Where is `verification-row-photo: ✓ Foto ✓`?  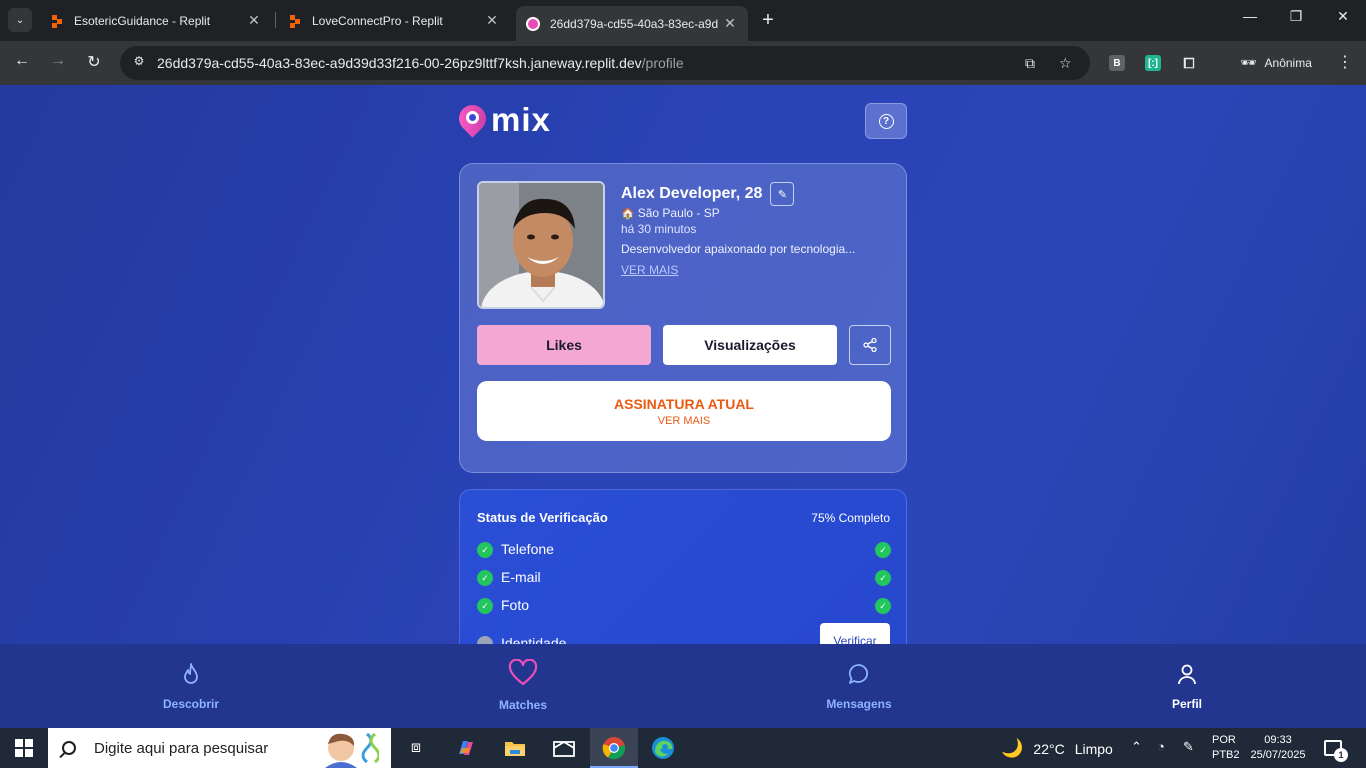 verification-row-photo: ✓ Foto ✓ is located at coordinates (684, 606).